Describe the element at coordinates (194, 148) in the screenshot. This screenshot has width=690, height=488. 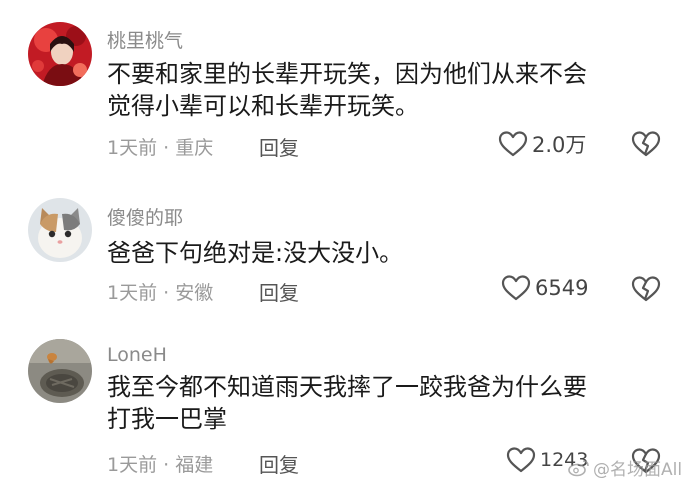
I see `location: 重庆` at that location.